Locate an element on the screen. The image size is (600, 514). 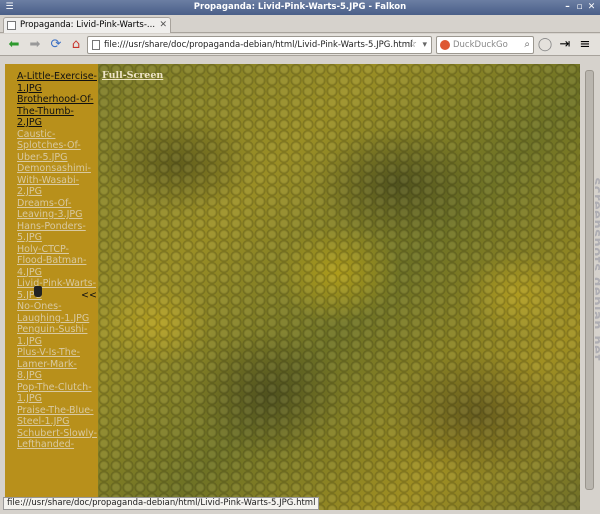
sidebar-link: A-Little-Exercise-1.JPG is located at coordinates (57, 82).